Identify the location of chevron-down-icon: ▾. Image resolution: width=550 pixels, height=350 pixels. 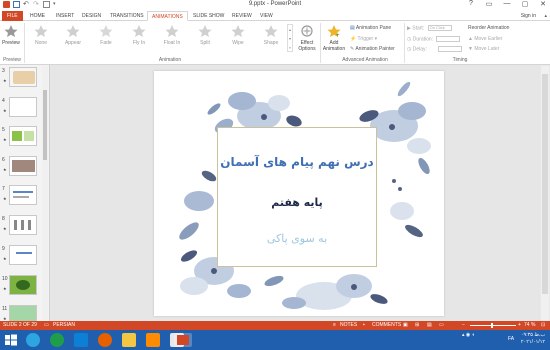
(376, 39).